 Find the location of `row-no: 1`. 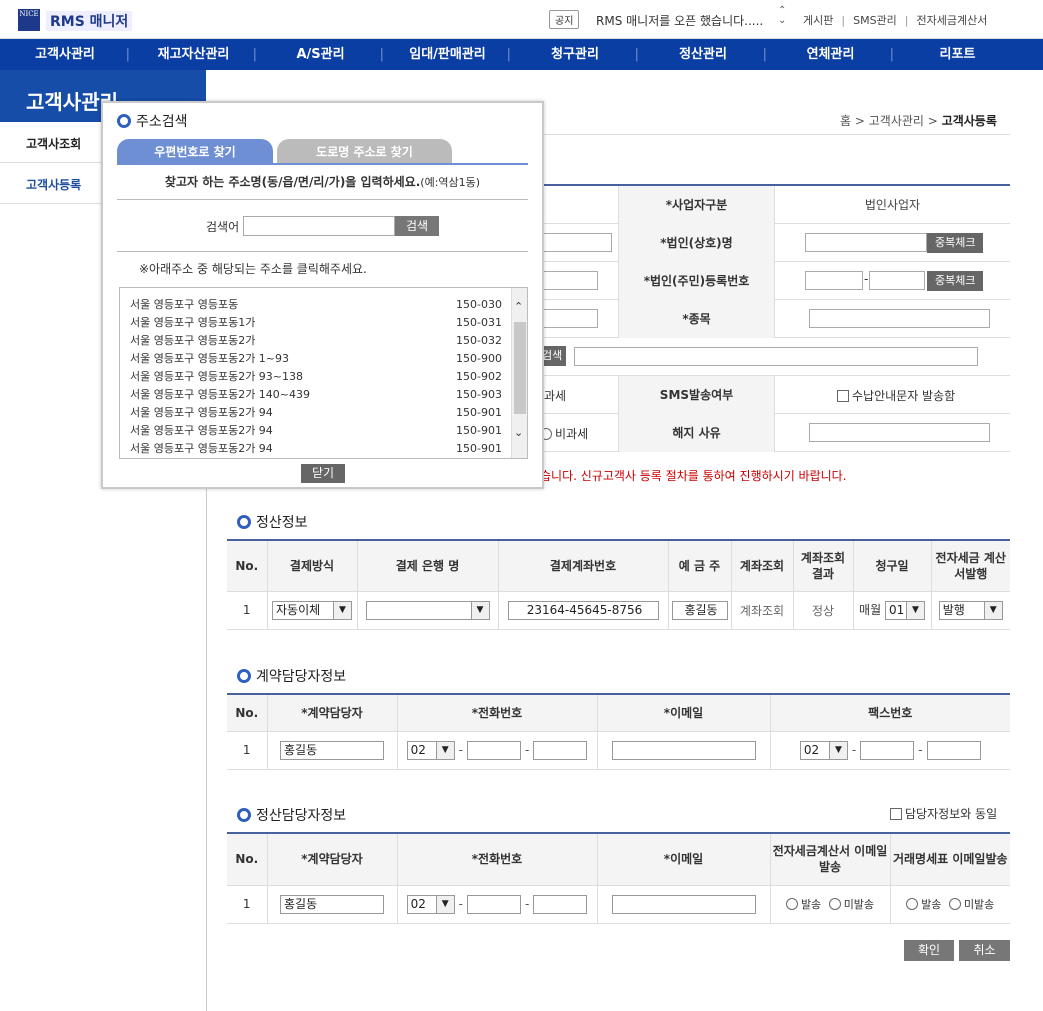

row-no: 1 is located at coordinates (247, 610).